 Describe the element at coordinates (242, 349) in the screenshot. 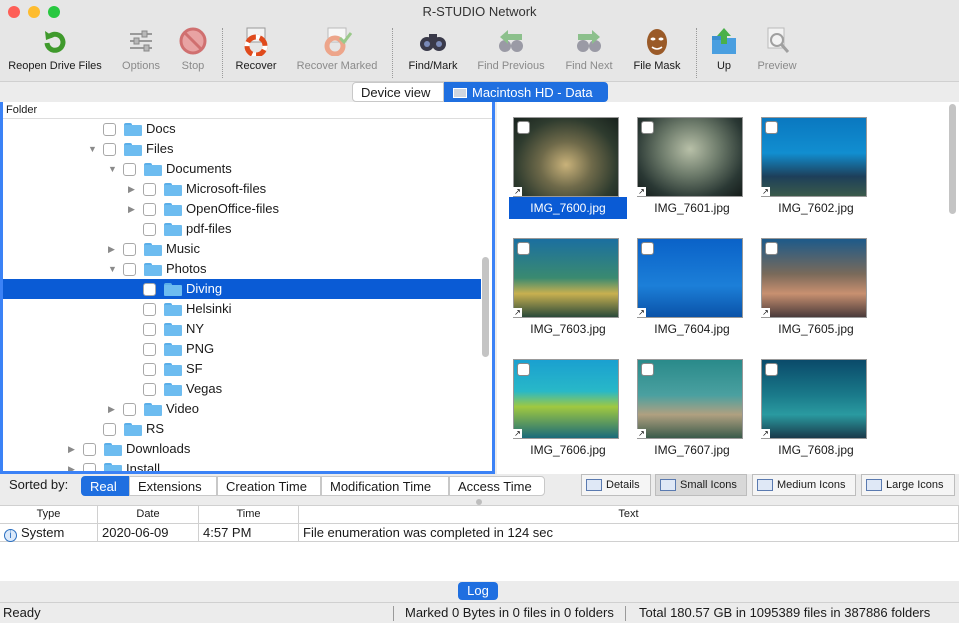

I see `folder-tree-item: PNG` at that location.